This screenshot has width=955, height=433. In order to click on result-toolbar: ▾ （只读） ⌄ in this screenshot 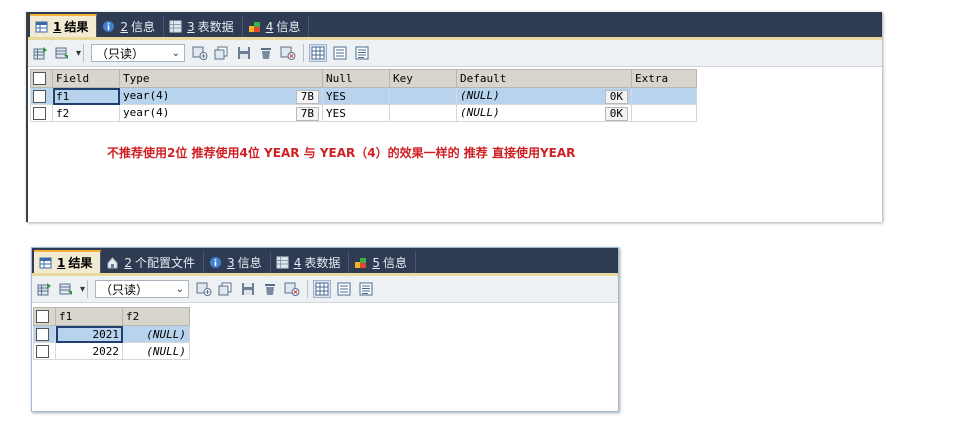, I will do `click(325, 289)`.